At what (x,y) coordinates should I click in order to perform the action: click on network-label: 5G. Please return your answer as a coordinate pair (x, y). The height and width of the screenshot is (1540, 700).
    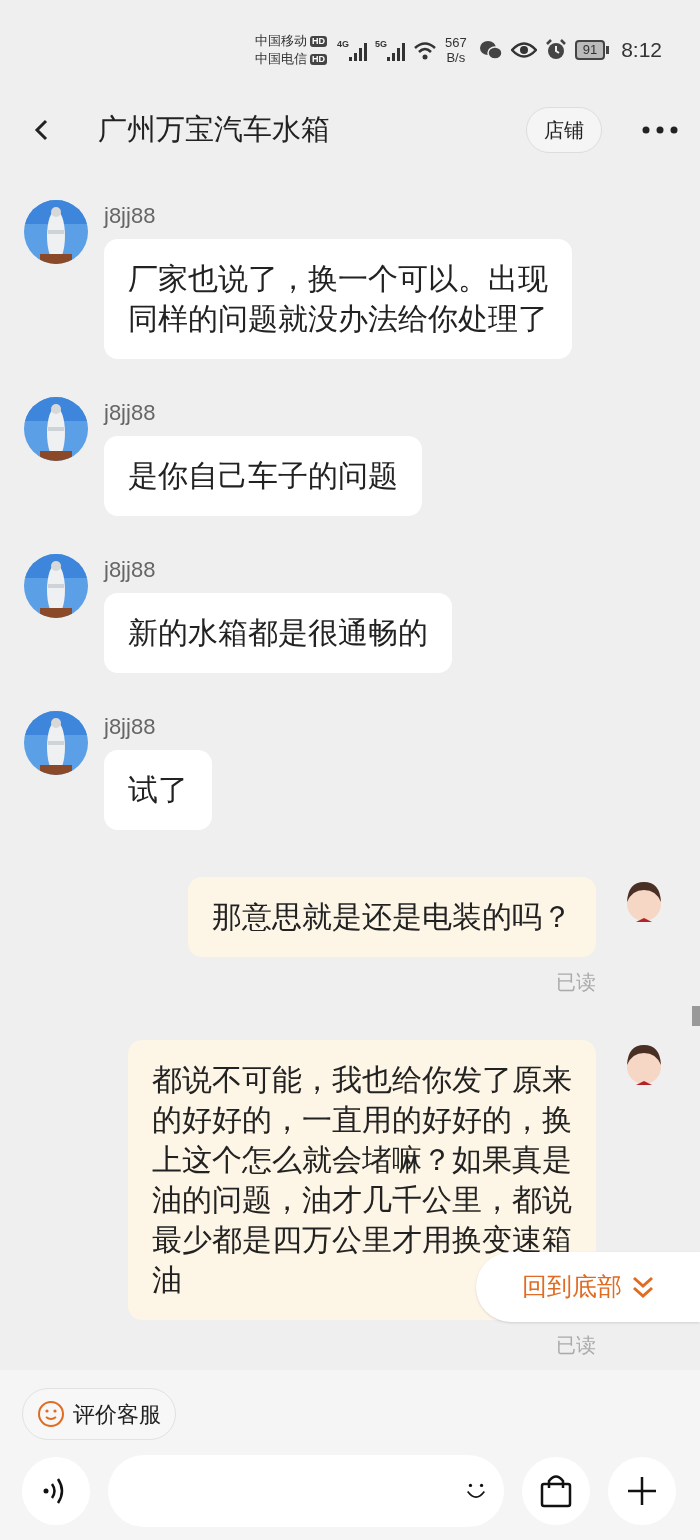
    Looking at the image, I should click on (380, 44).